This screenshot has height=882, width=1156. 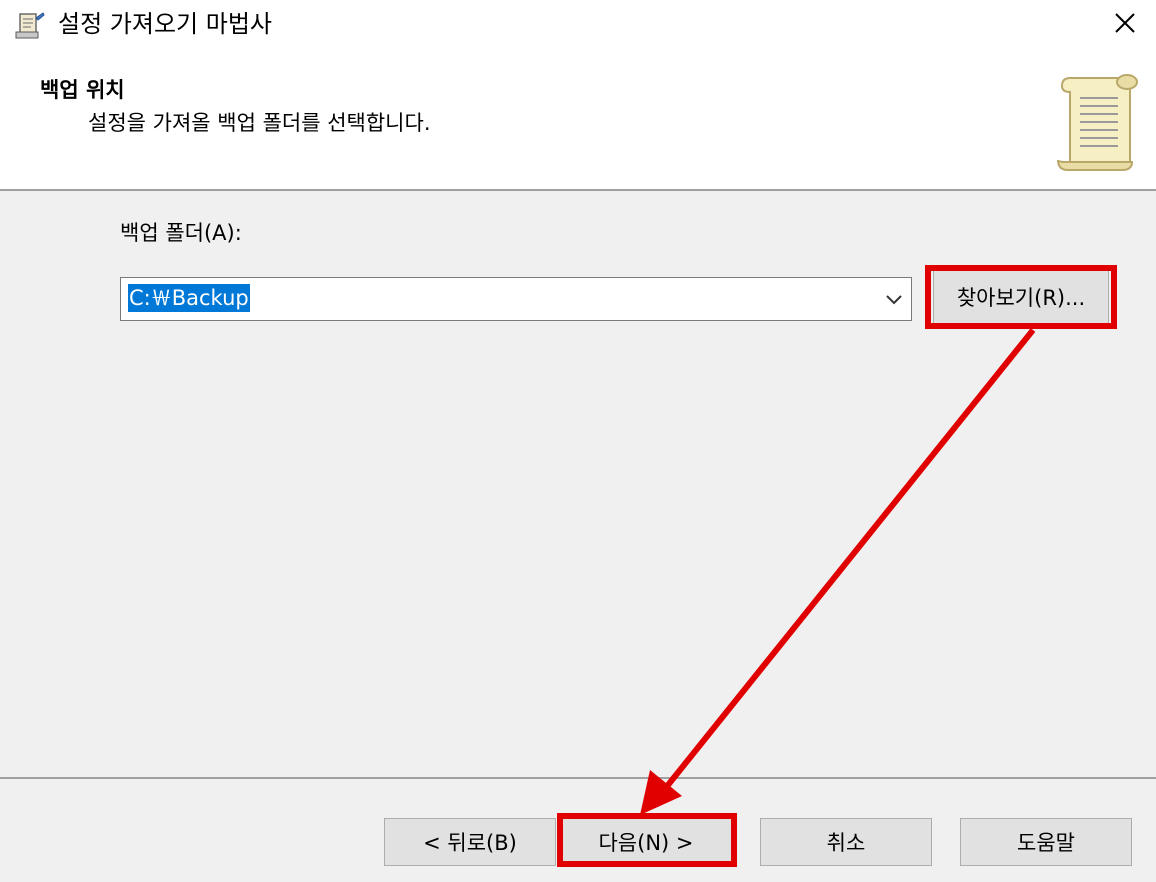 What do you see at coordinates (516, 299) in the screenshot?
I see `backup-folder-combobox: C:￦Backup` at bounding box center [516, 299].